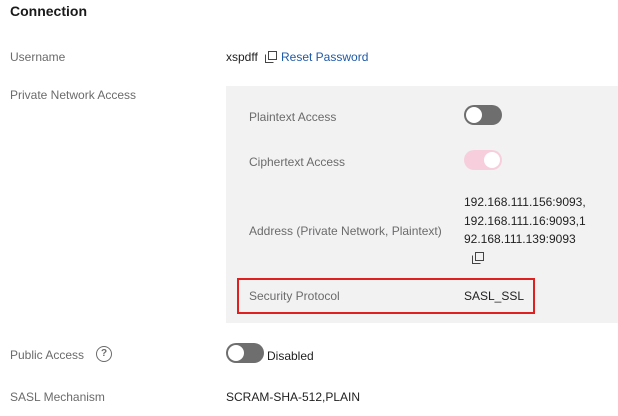  I want to click on public-access-label: Public Access, so click(47, 355).